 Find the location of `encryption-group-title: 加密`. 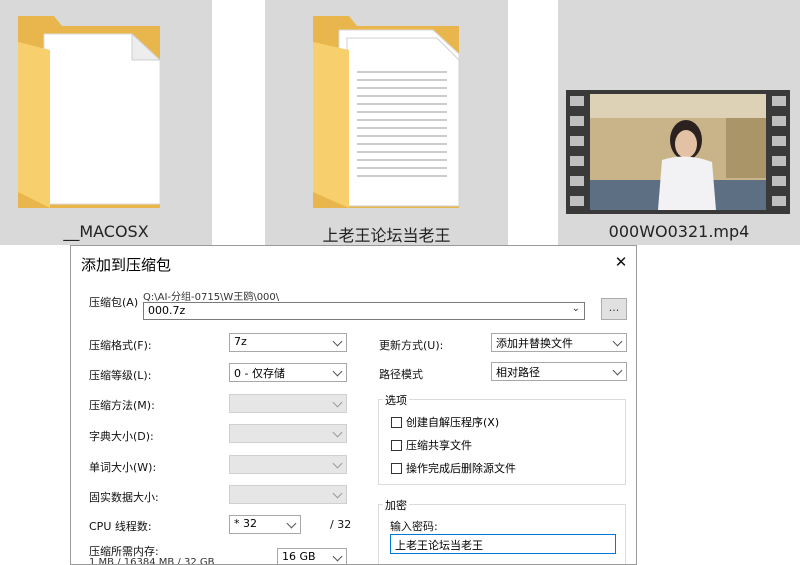

encryption-group-title: 加密 is located at coordinates (396, 505).